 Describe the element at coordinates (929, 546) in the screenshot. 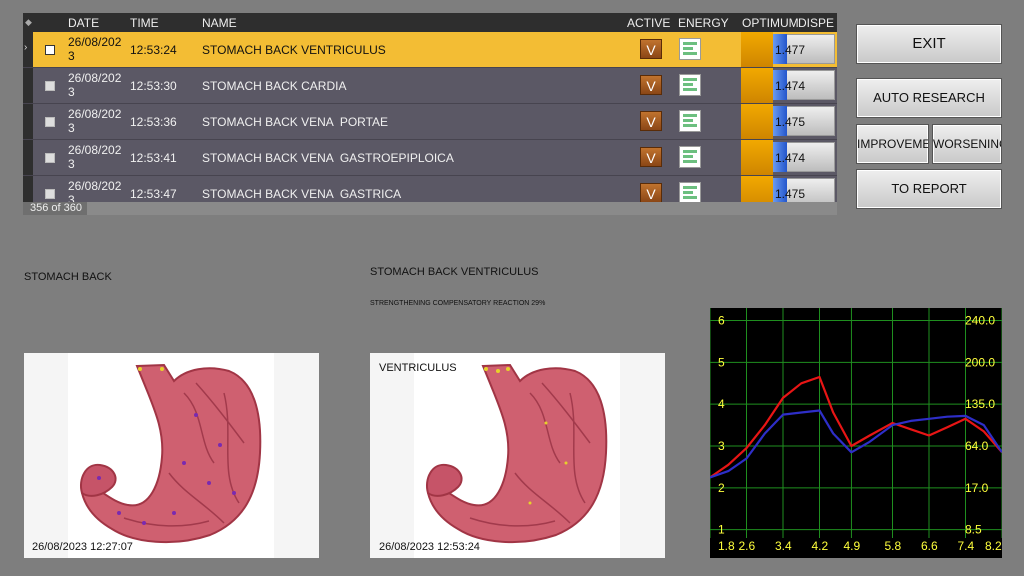

I see `x-tick-label: 6.6` at that location.